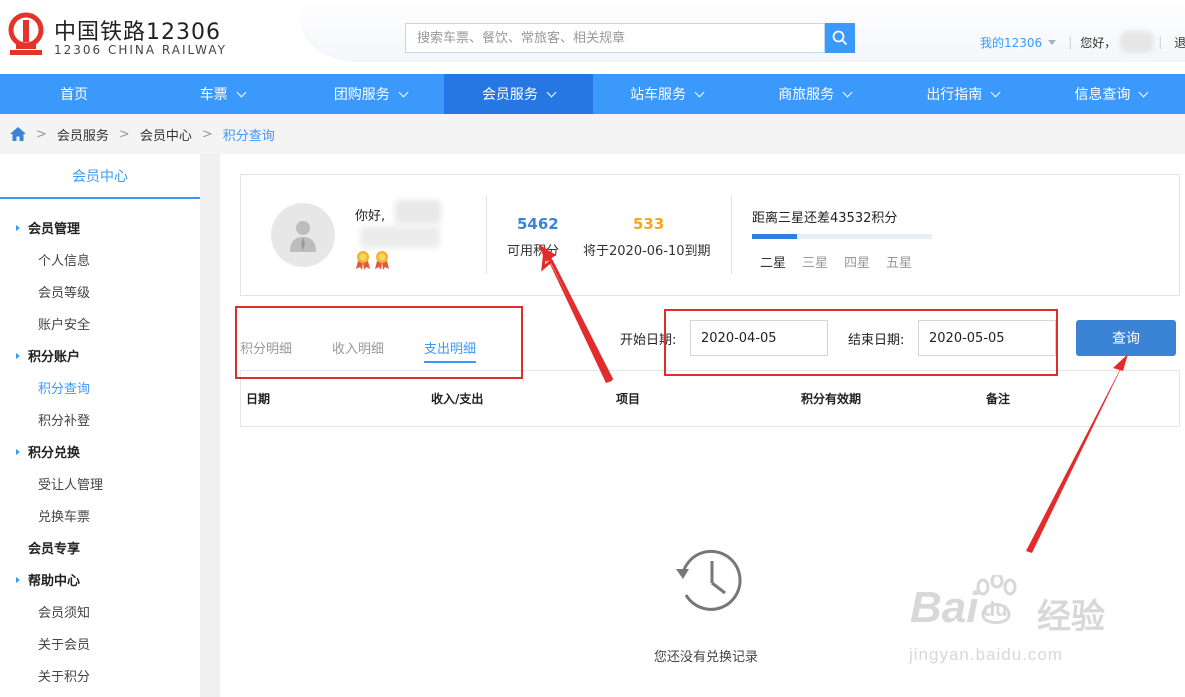 The width and height of the screenshot is (1185, 697). I want to click on watermark-du: du, so click(995, 610).